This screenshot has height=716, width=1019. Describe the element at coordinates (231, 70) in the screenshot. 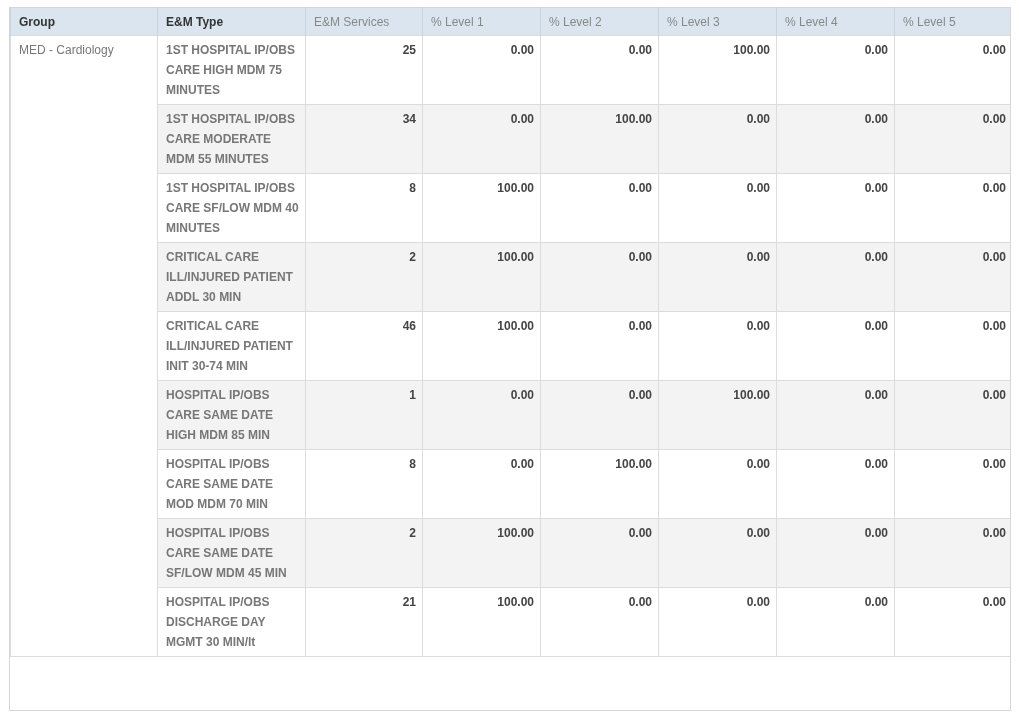

I see `table-cell: 1ST HOSPITAL IP/OBS CARE HIGH MDM 75 MINUTES` at that location.